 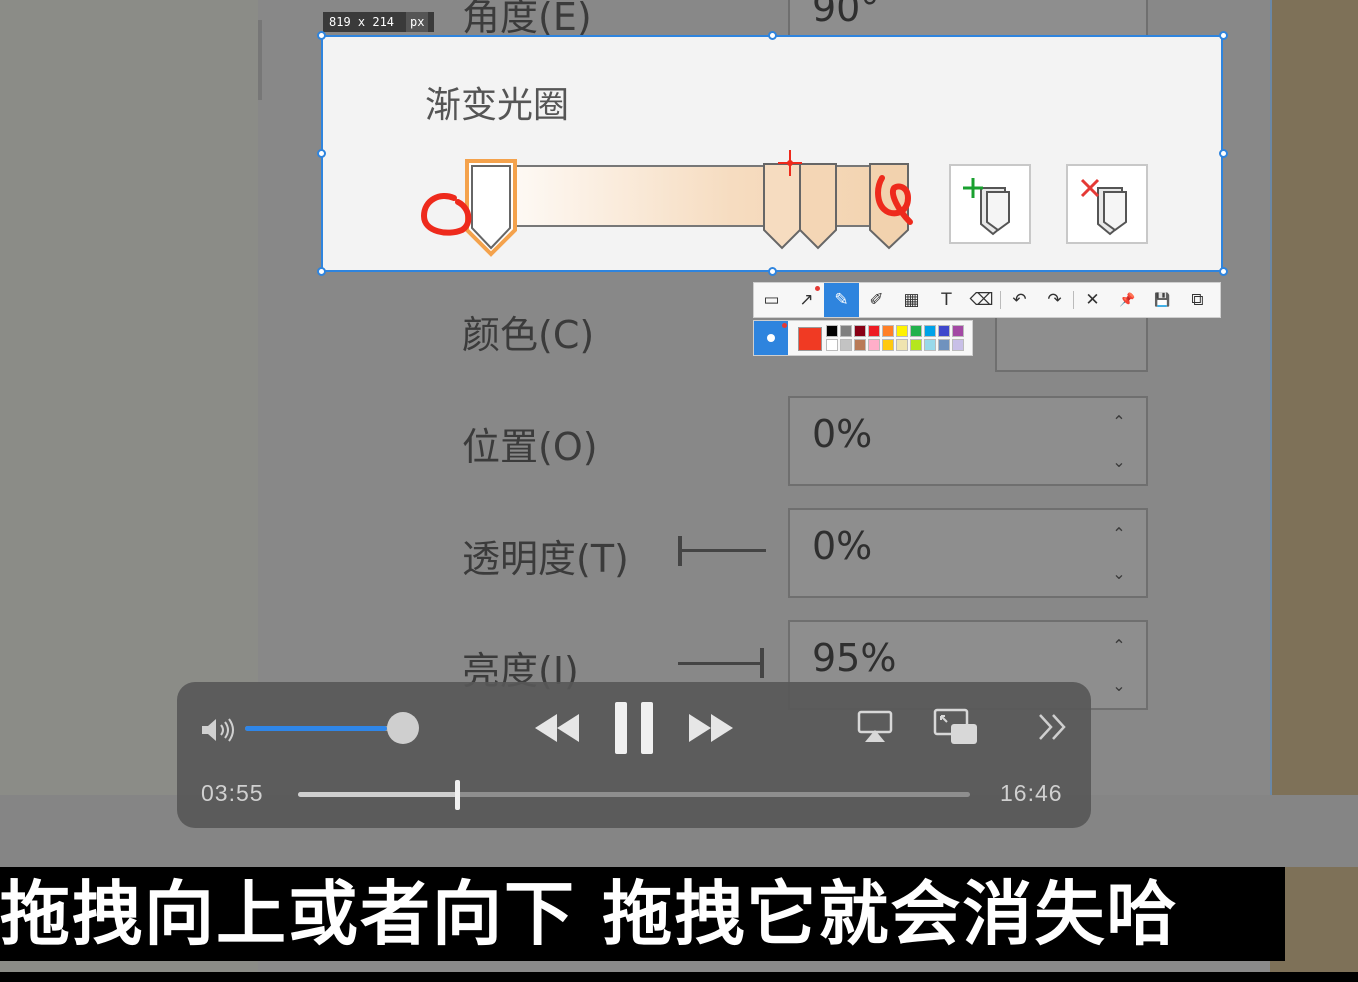 I want to click on resize-handle-e, so click(x=1223, y=153).